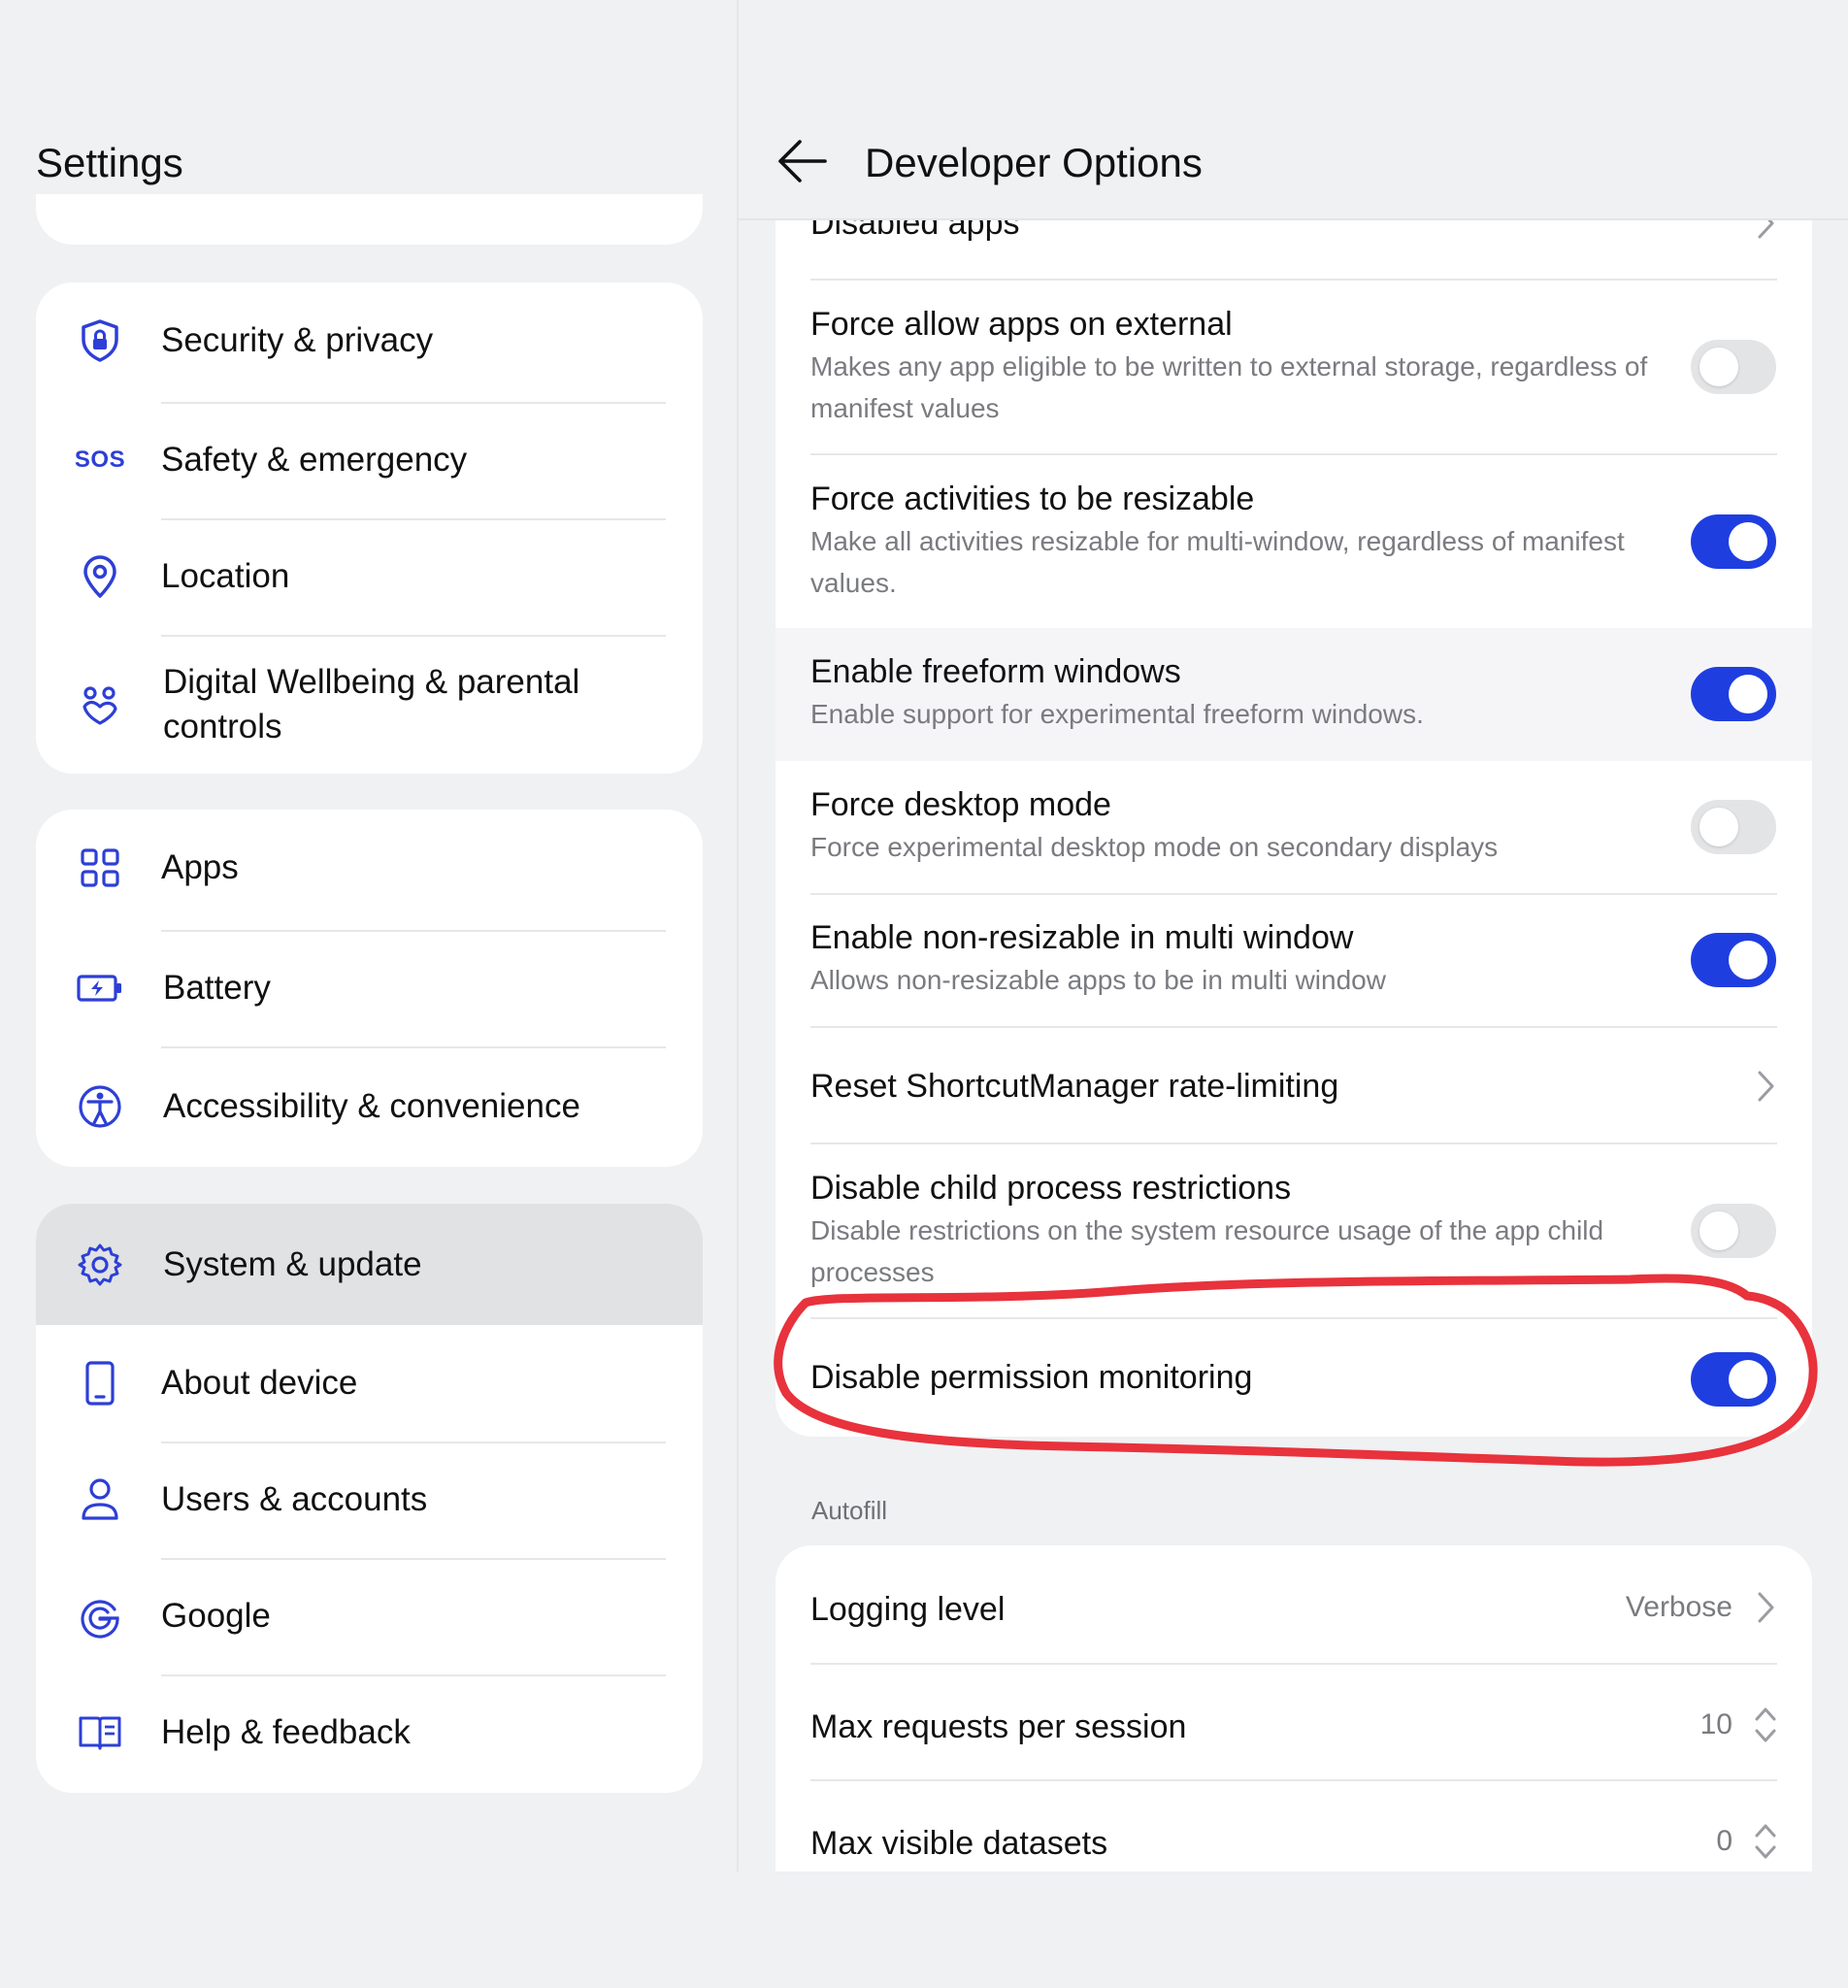 The height and width of the screenshot is (1988, 1848). What do you see at coordinates (369, 576) in the screenshot?
I see `settings-item-location: Location` at bounding box center [369, 576].